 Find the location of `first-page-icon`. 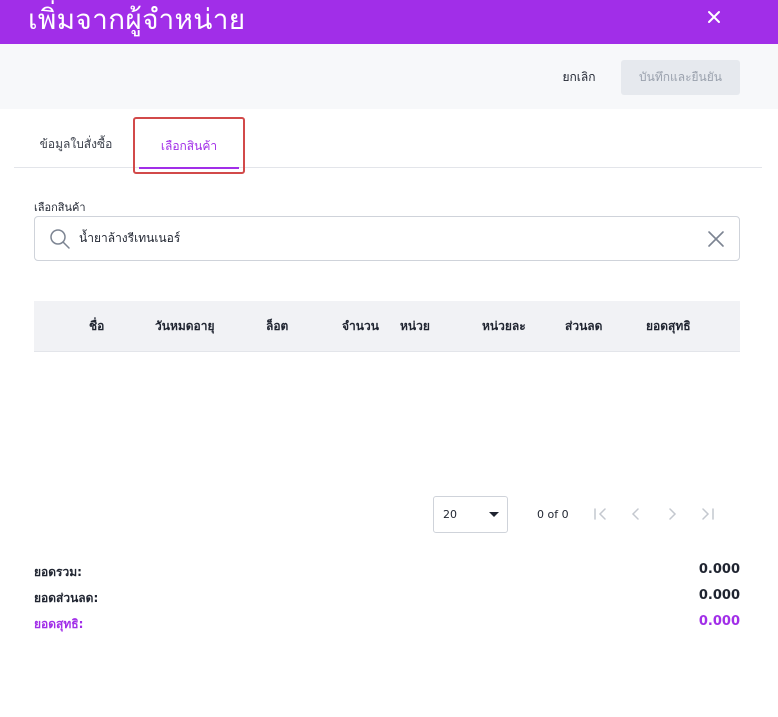

first-page-icon is located at coordinates (600, 514).